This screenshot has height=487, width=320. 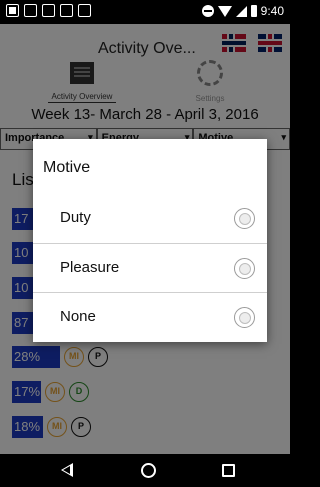 What do you see at coordinates (84, 10) in the screenshot?
I see `camera-icon` at bounding box center [84, 10].